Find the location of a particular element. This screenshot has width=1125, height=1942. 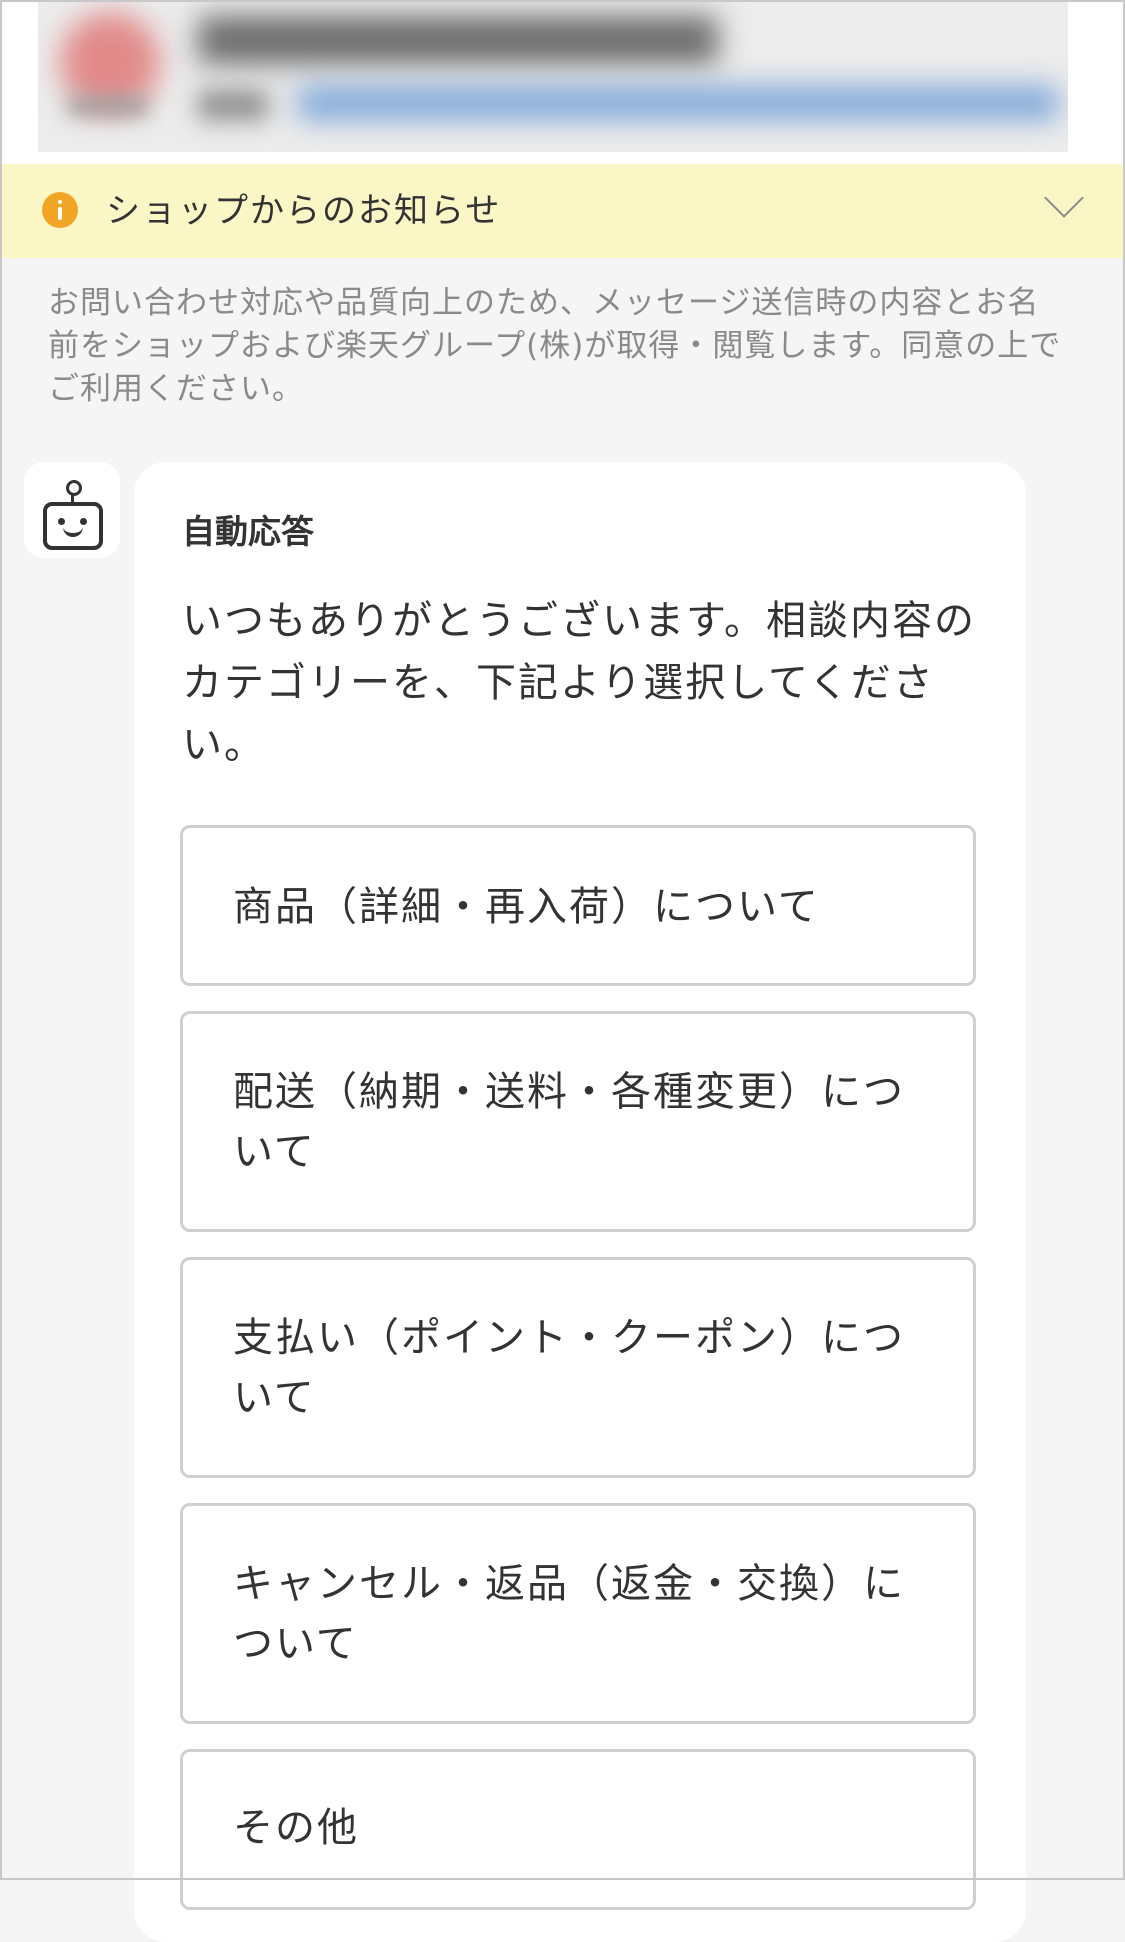

option-label: 支払い（ポイント・クーポン）について is located at coordinates (569, 1368).